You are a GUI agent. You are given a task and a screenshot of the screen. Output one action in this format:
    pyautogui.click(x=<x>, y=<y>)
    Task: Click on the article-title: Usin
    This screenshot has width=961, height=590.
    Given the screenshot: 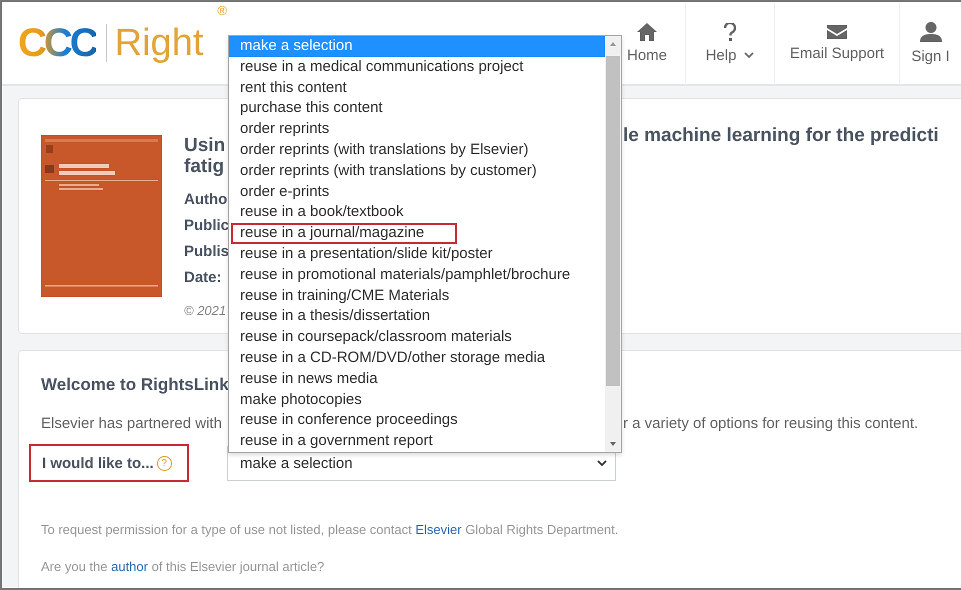 What is the action you would take?
    pyautogui.click(x=205, y=145)
    